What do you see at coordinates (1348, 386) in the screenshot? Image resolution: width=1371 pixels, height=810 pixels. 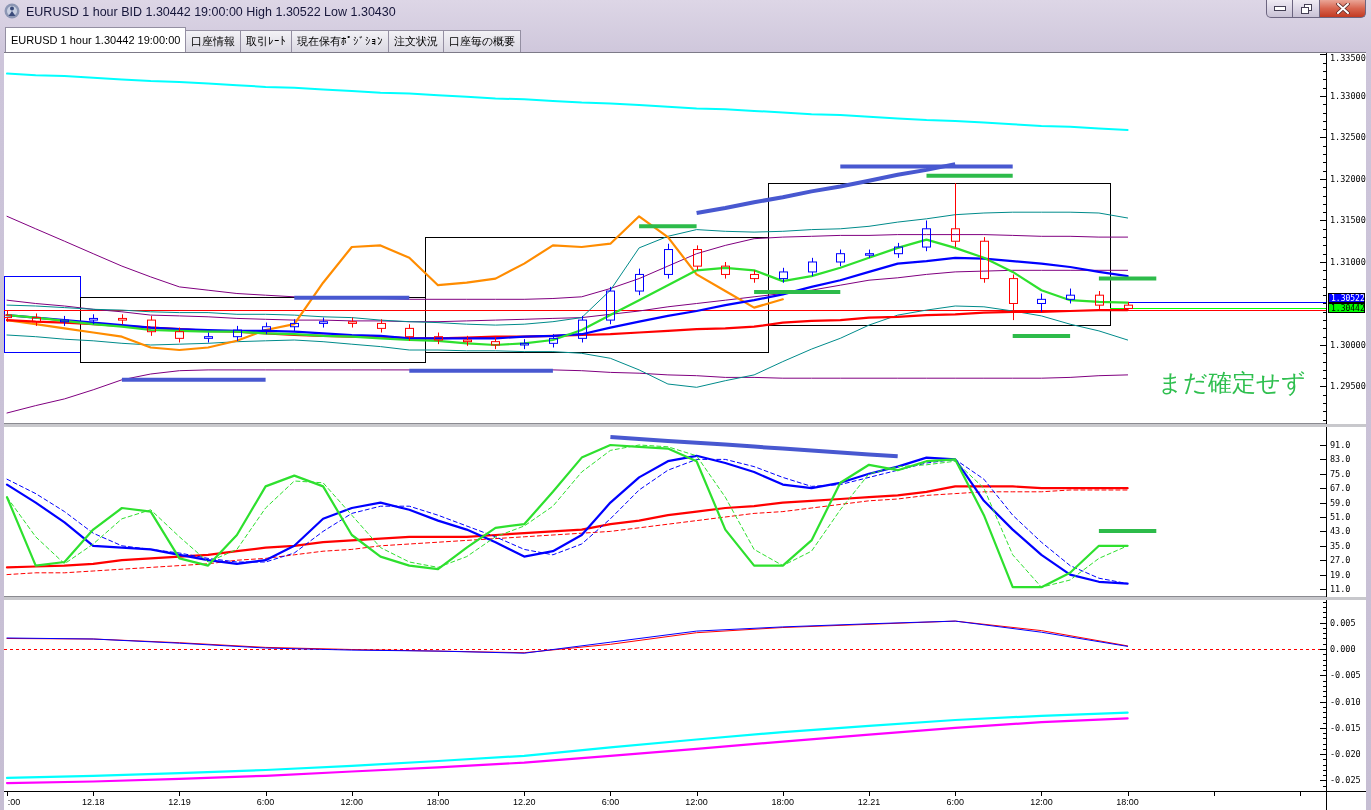 I see `axis-label: 1.29500` at bounding box center [1348, 386].